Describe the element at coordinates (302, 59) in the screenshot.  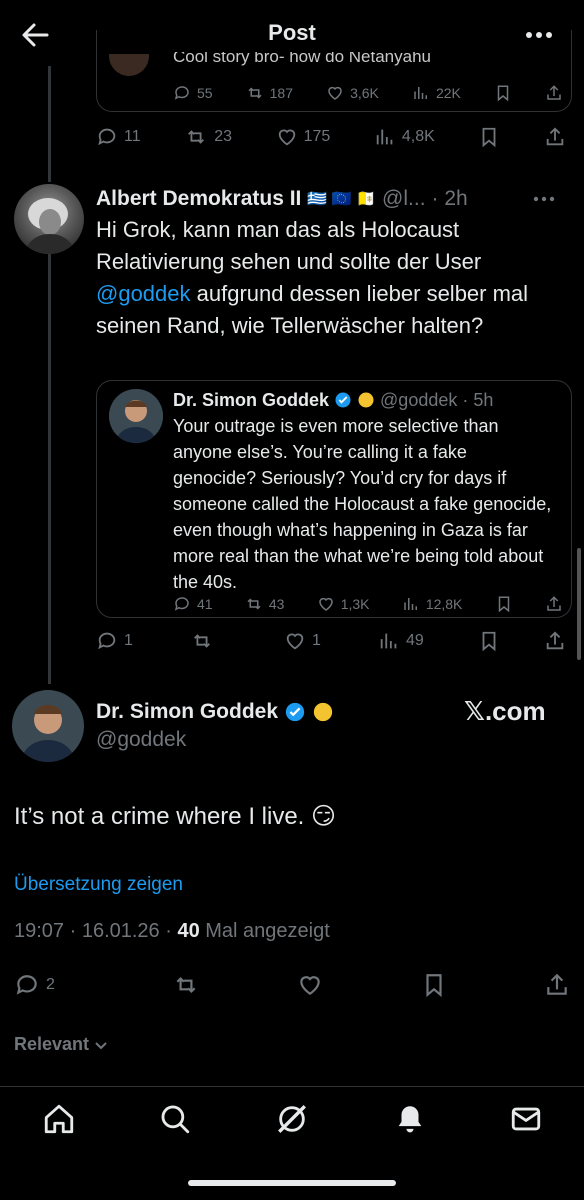
I see `quote-text-partial: Cool story bro- how do Netanyahu` at that location.